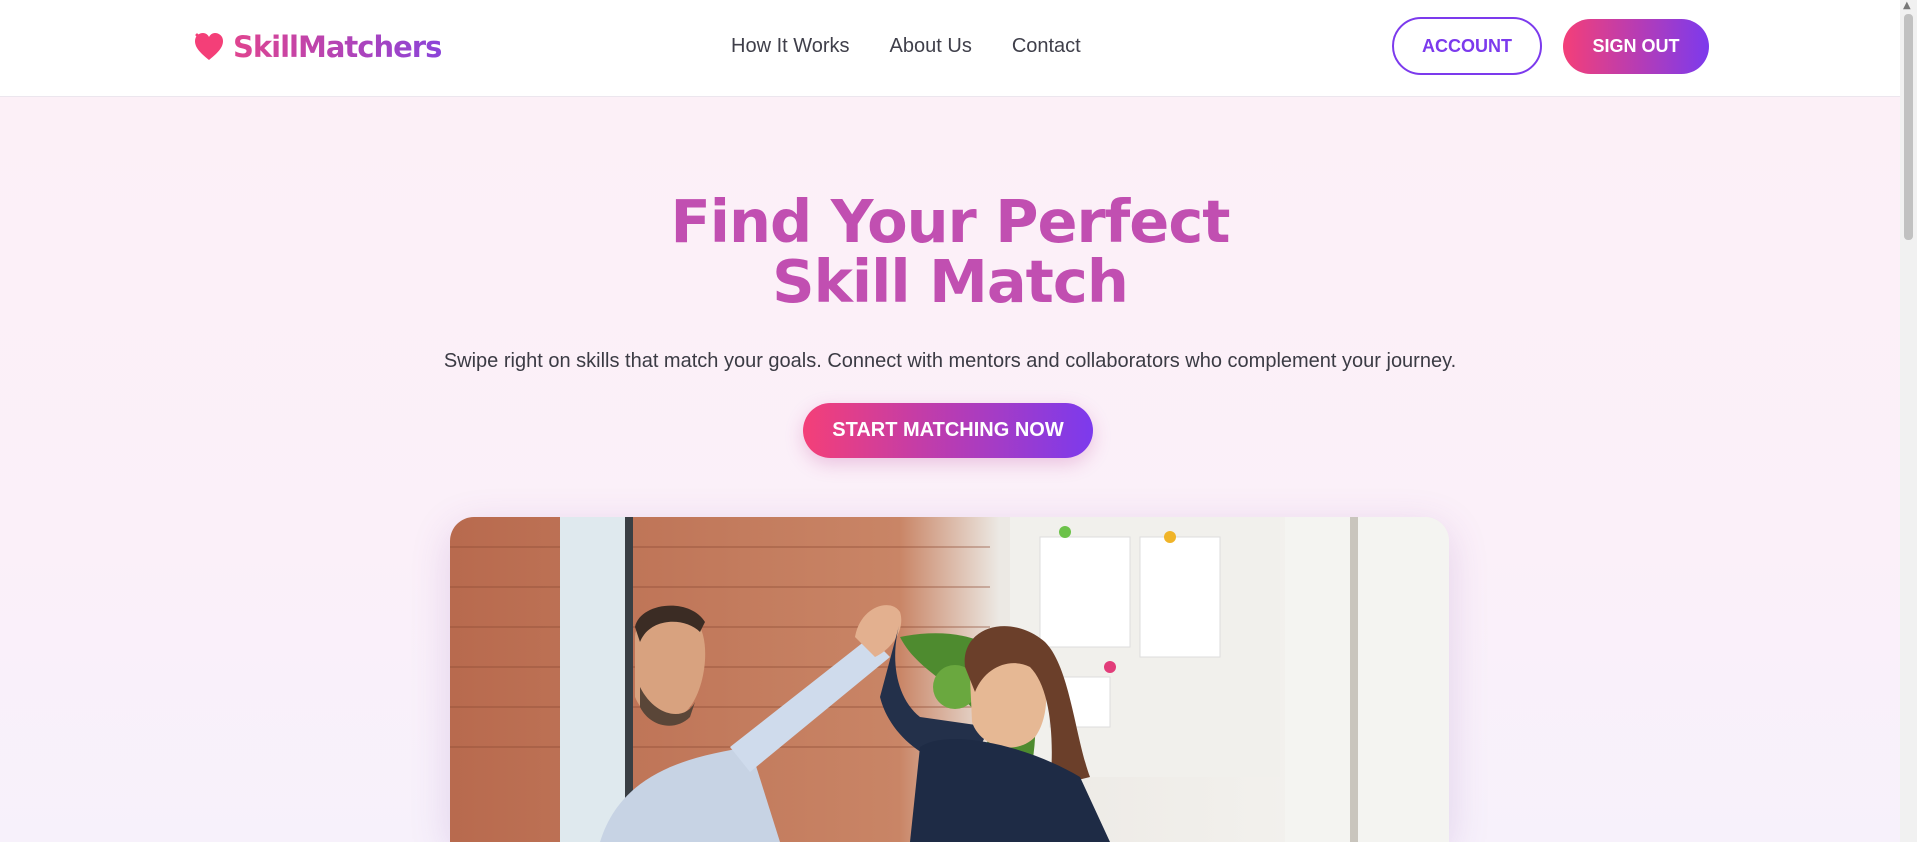 The height and width of the screenshot is (842, 1917). Describe the element at coordinates (1907, 5) in the screenshot. I see `scroll-up-icon: ▲` at that location.